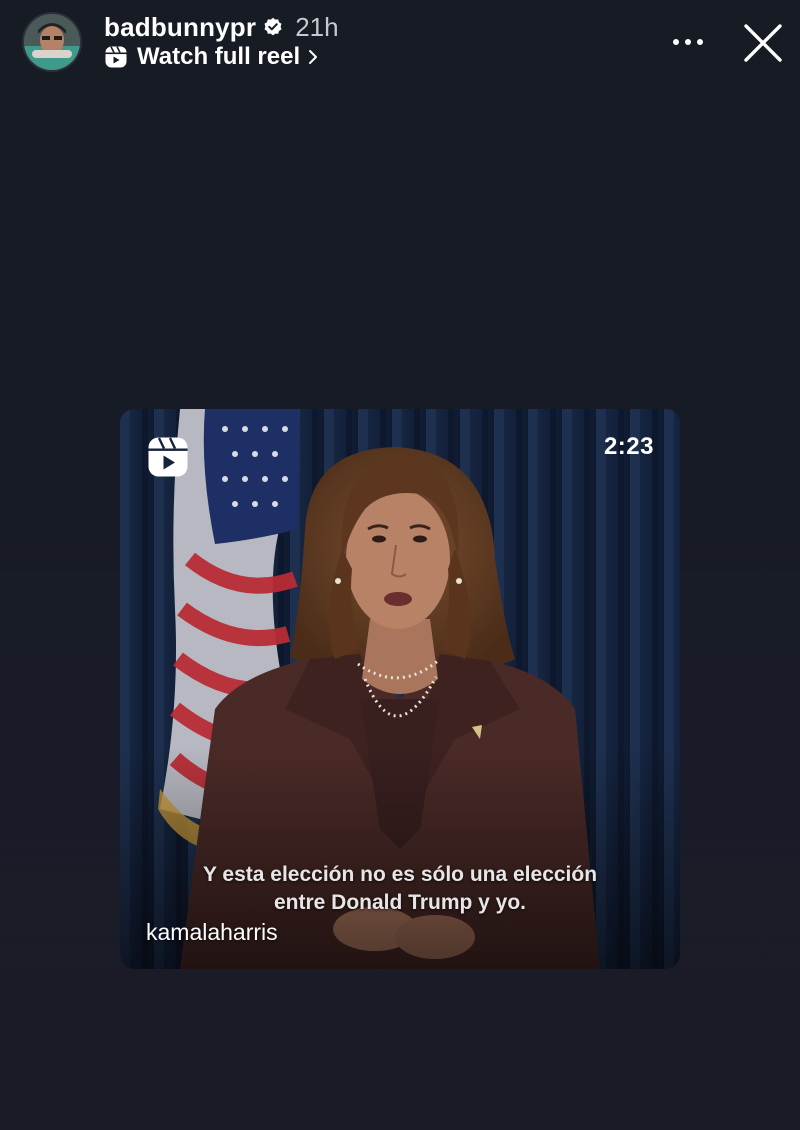 This screenshot has height=1130, width=800. I want to click on more-options-button, so click(688, 42).